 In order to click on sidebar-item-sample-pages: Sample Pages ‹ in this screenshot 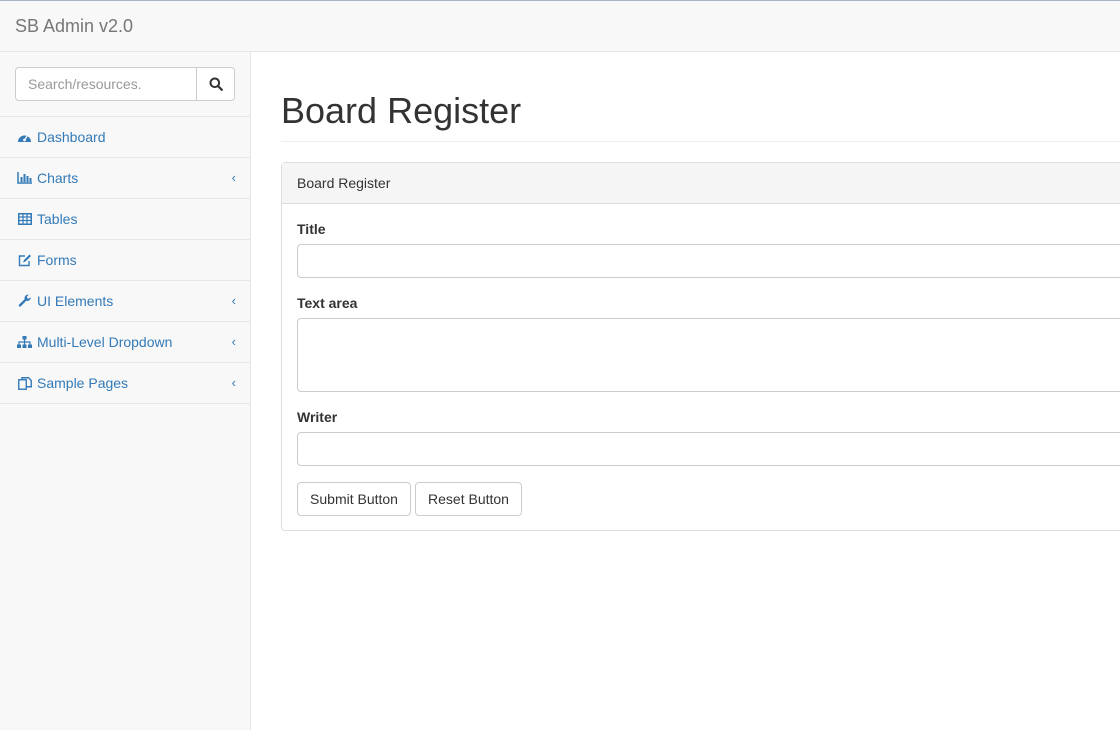, I will do `click(125, 383)`.